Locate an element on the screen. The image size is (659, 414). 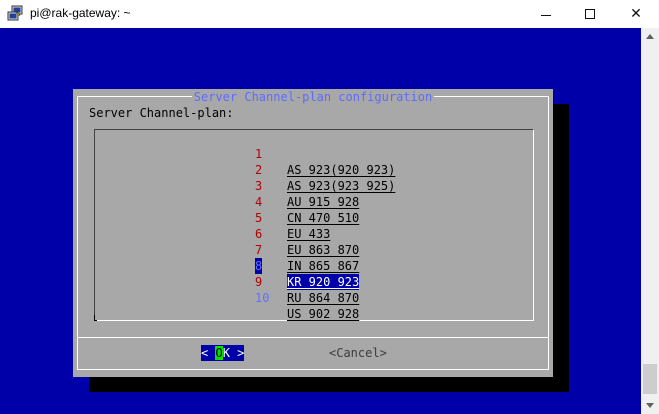
list-item: 4 CN_470_510 is located at coordinates (227, 201).